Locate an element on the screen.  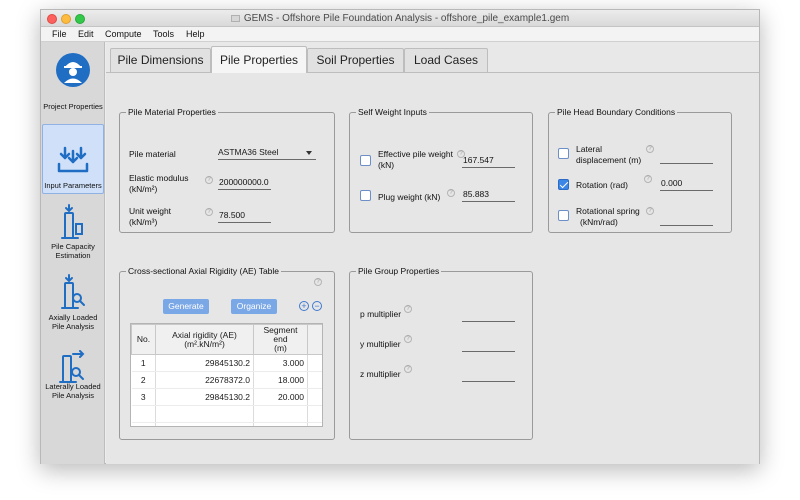
self-weight-legend: Self Weight Inputs is located at coordinates (392, 112).